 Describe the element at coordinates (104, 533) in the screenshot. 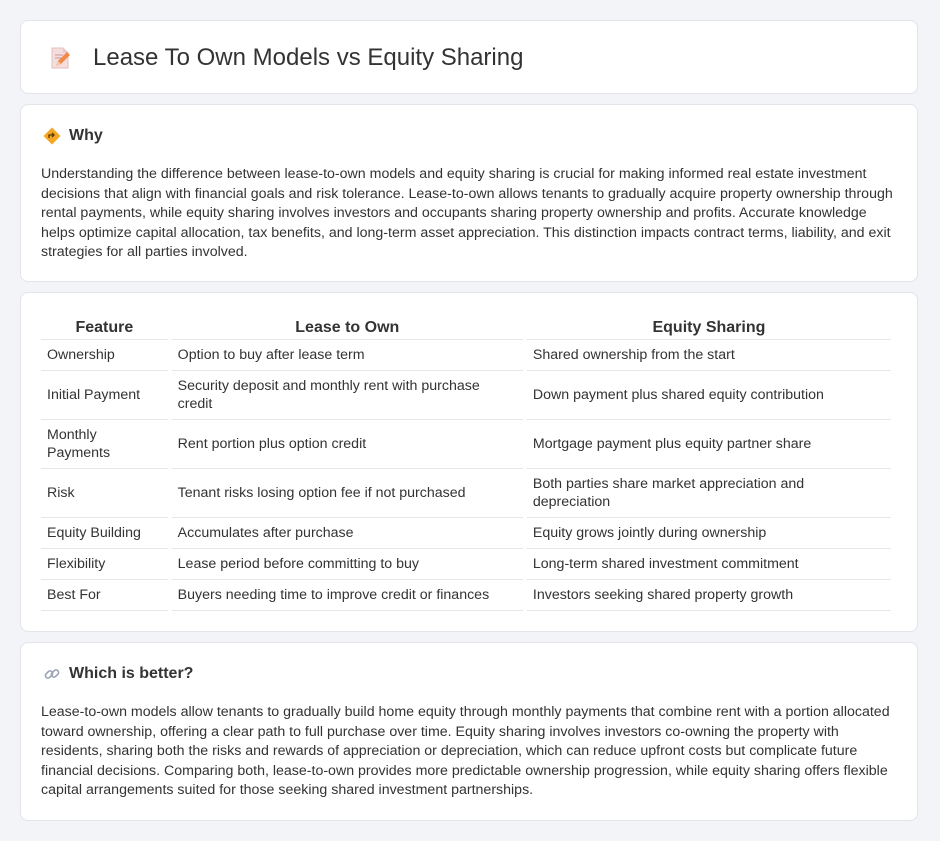

I see `feature-cell: Equity Building` at that location.